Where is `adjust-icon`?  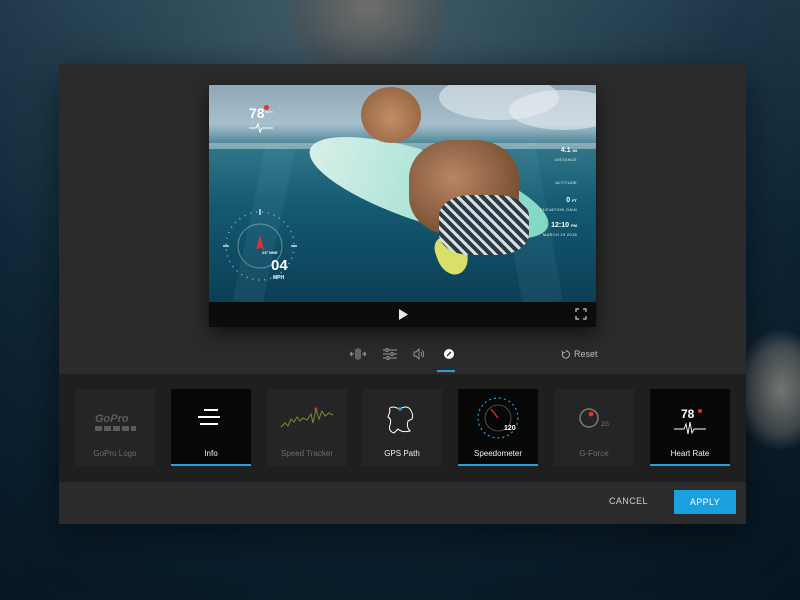 adjust-icon is located at coordinates (390, 354).